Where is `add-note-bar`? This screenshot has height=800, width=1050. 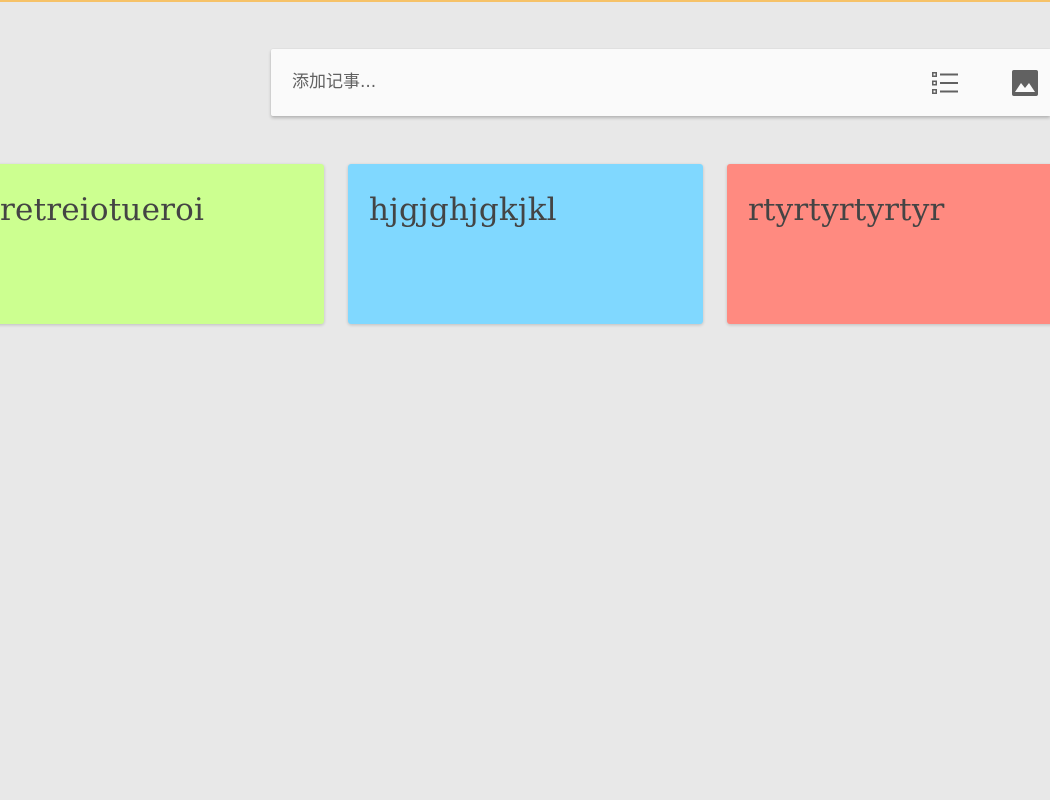
add-note-bar is located at coordinates (660, 82).